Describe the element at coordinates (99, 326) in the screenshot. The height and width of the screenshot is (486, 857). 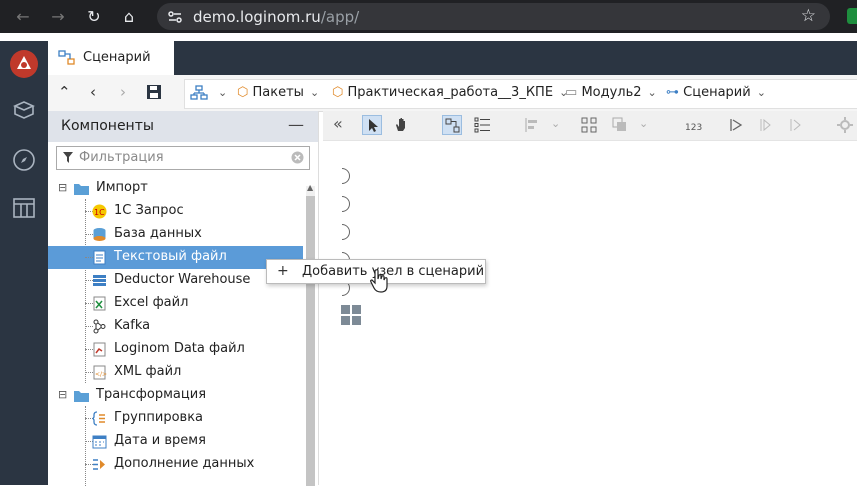
I see `kafka-icon` at that location.